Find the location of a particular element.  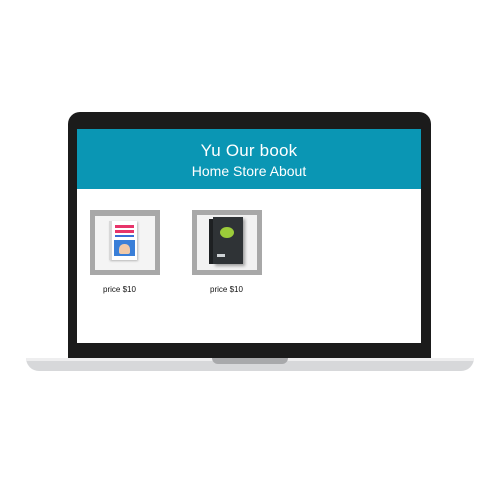

book-subtitle-stripe is located at coordinates (124, 236).